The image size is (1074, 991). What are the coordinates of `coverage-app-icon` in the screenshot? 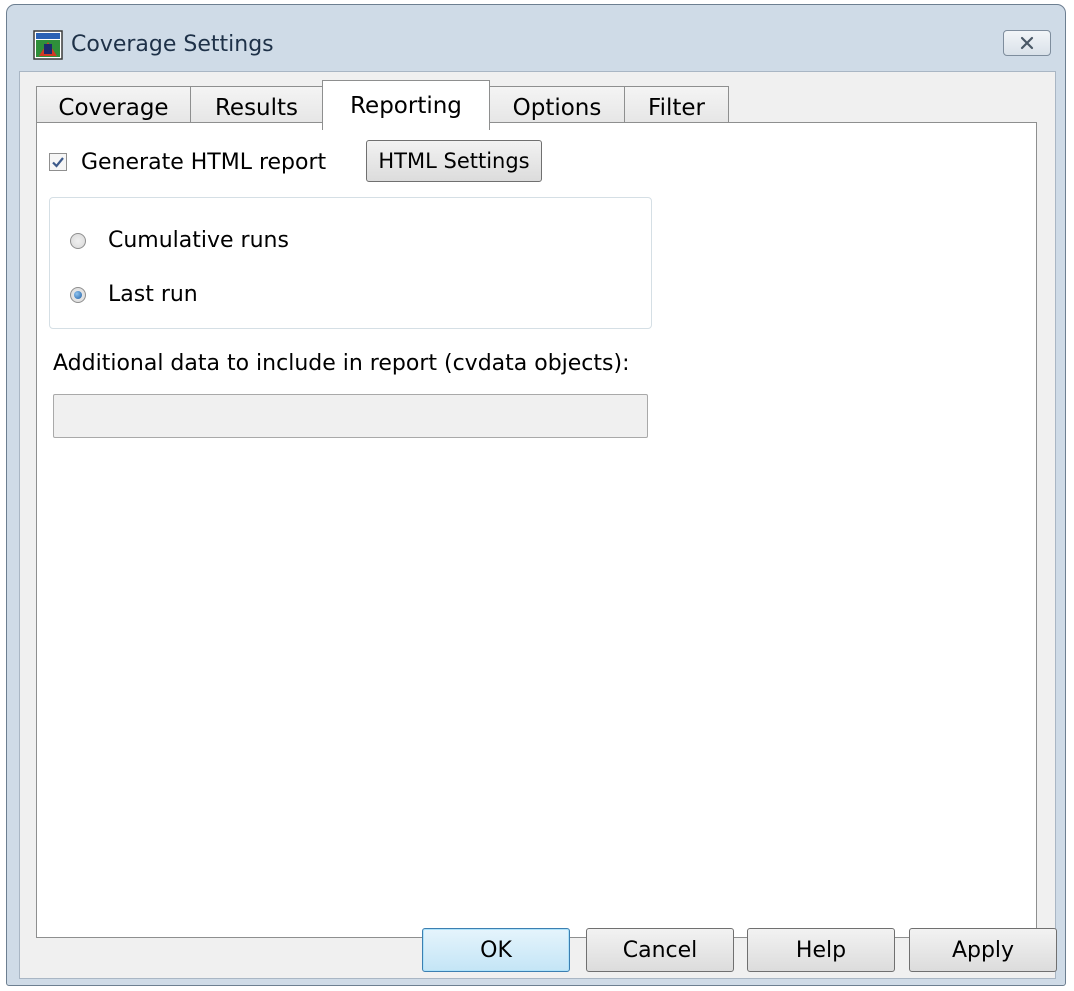 It's located at (48, 45).